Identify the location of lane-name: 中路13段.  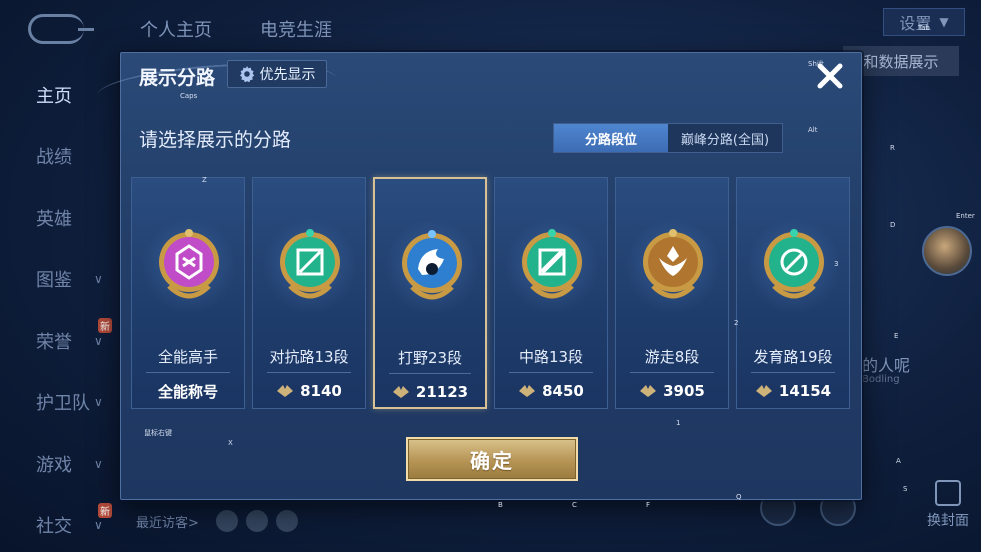
(551, 357).